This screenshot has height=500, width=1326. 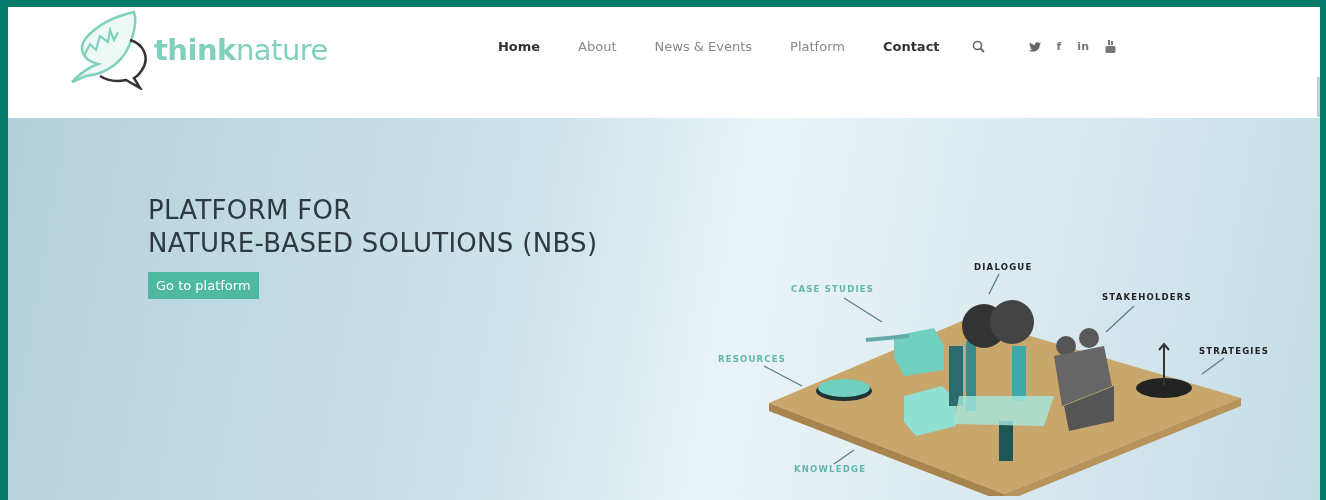 What do you see at coordinates (1147, 297) in the screenshot?
I see `illustration-label: STAKEHOLDERS` at bounding box center [1147, 297].